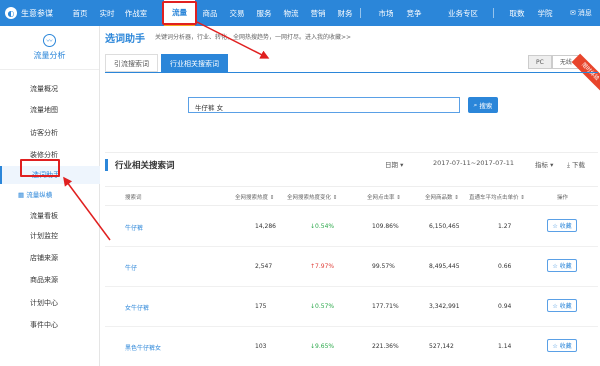 This screenshot has height=366, width=600. I want to click on sidebar-item: 店铺来源, so click(50, 258).